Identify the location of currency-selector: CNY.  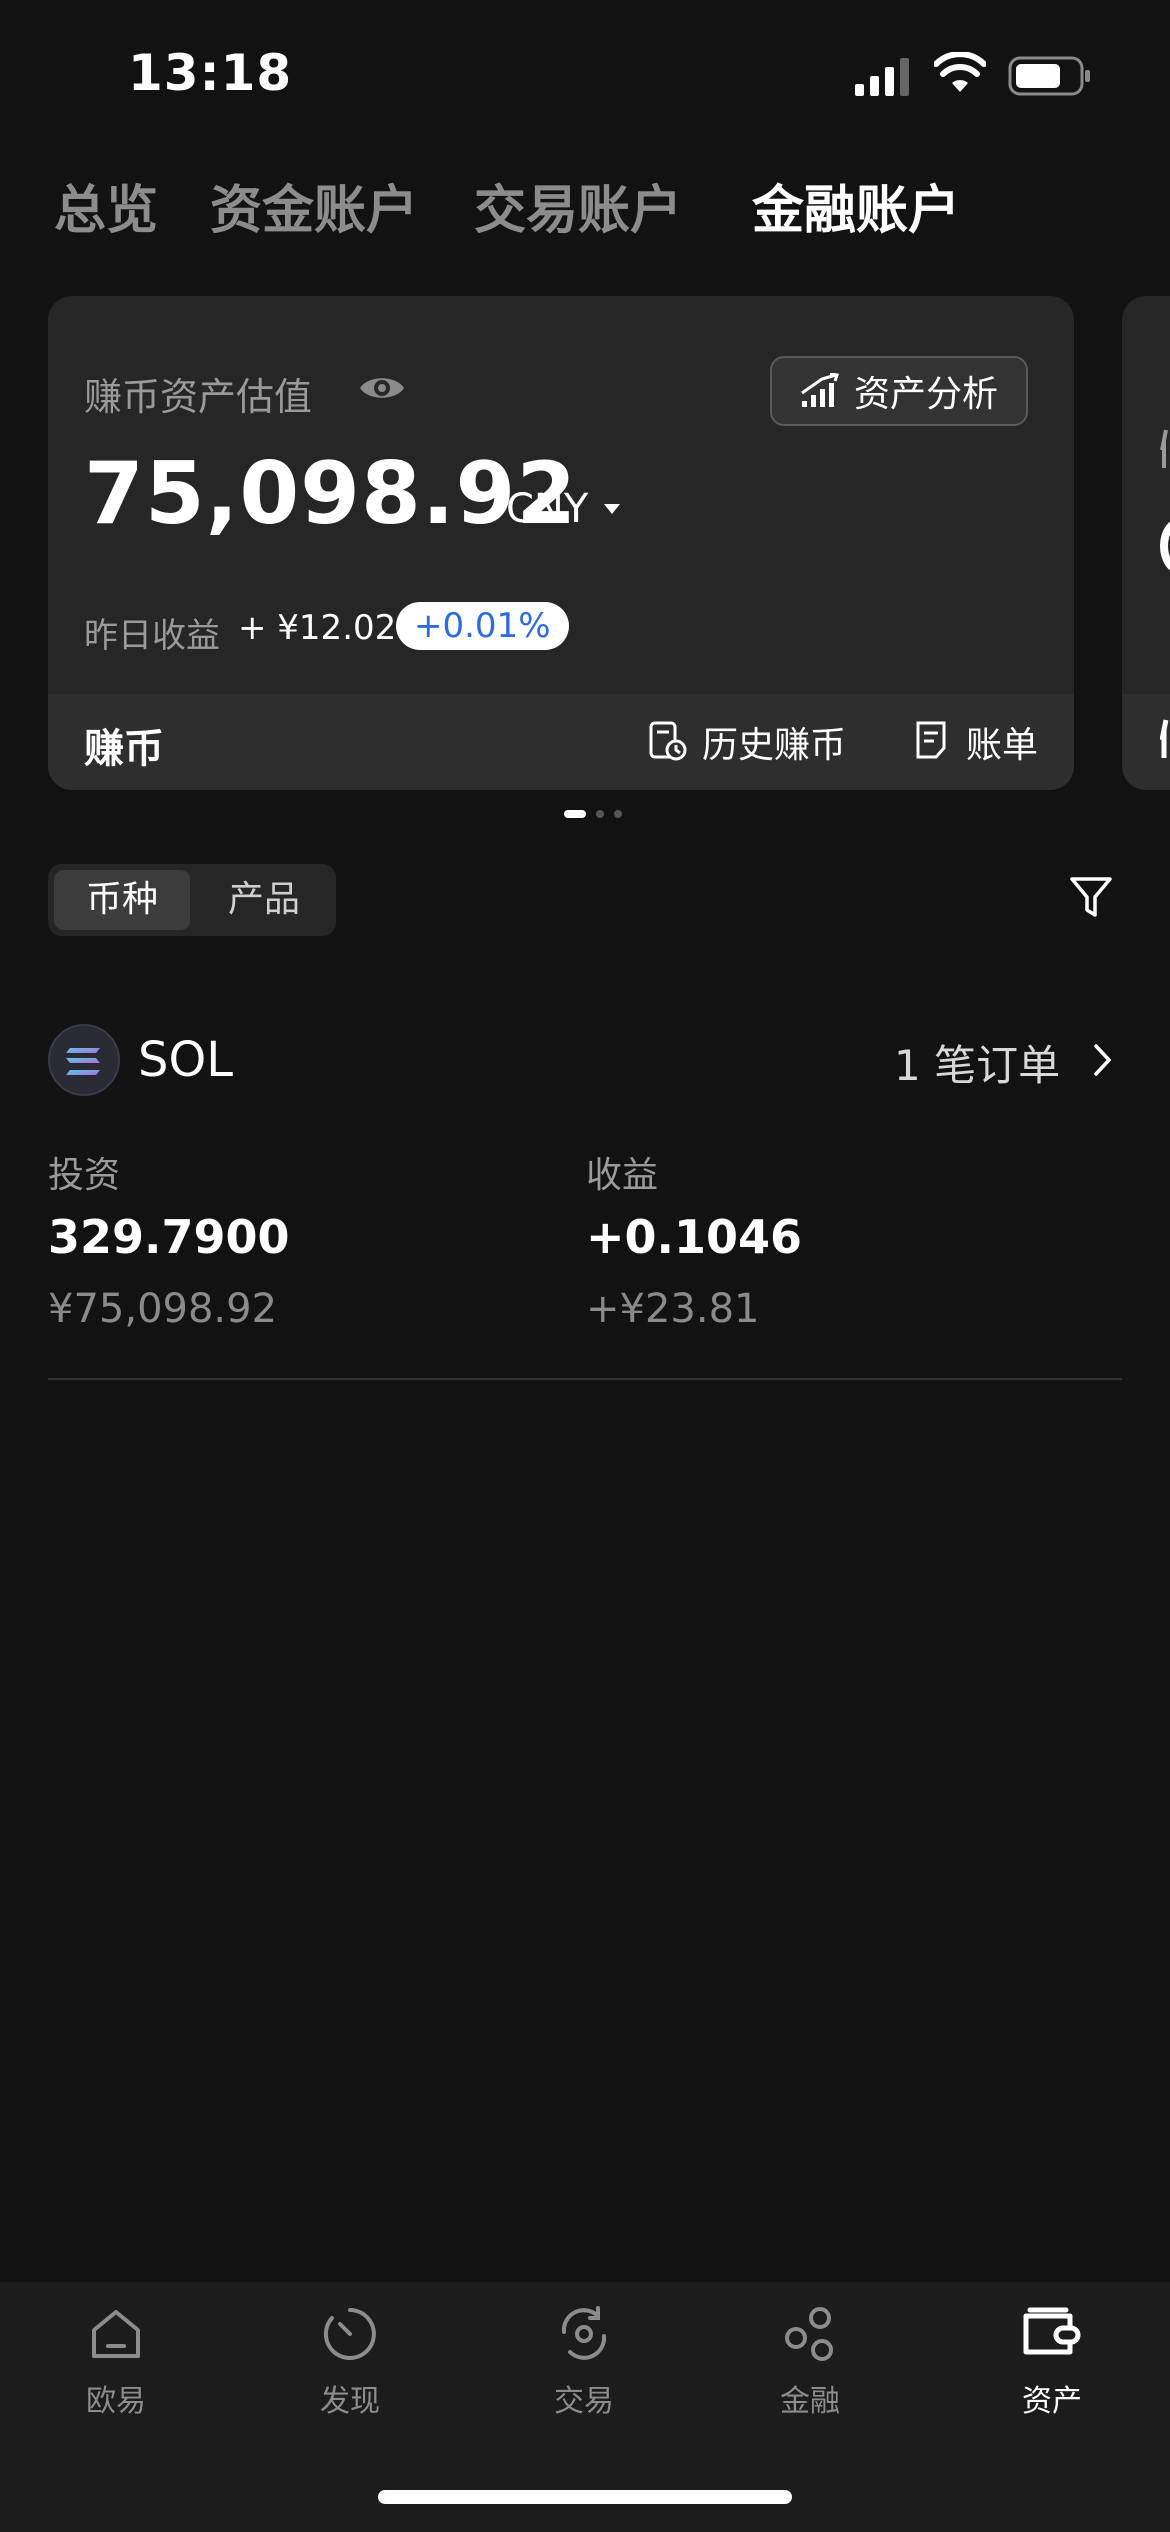
(547, 509).